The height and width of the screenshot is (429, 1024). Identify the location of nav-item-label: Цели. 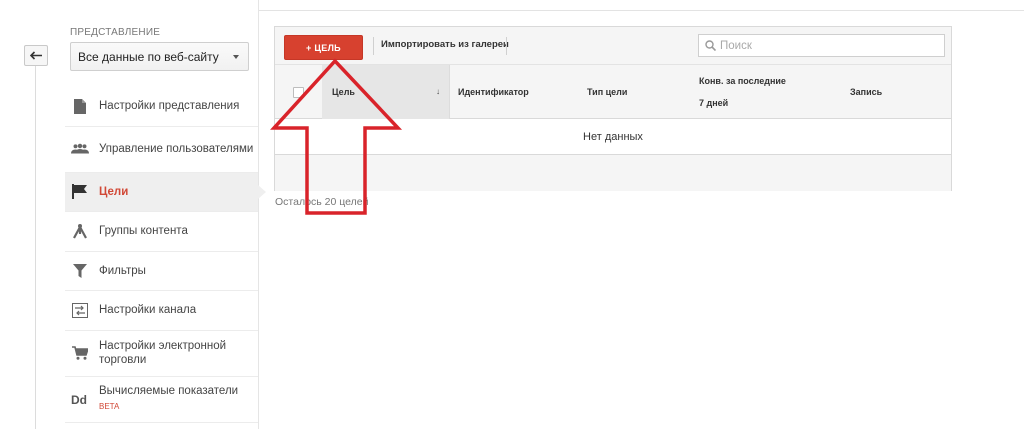
(114, 191).